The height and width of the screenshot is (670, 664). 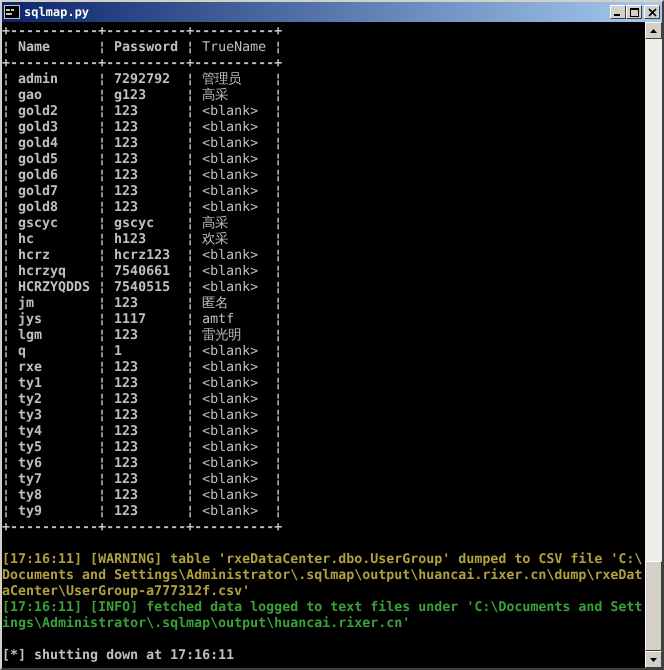 I want to click on minimize-button, so click(x=618, y=12).